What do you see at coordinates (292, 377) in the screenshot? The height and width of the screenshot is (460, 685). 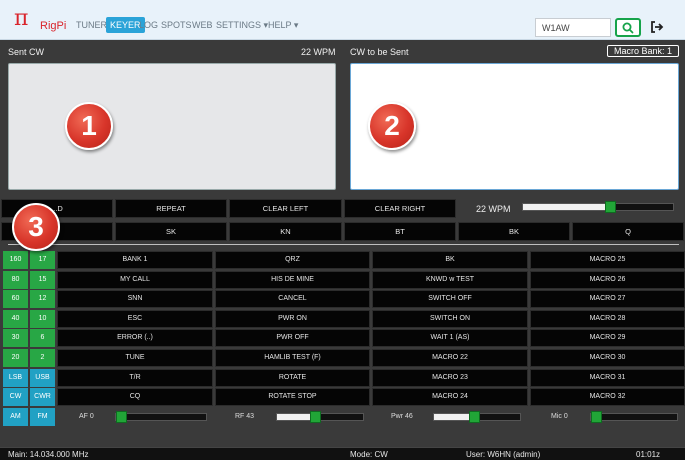 I see `macro-button: ROTATE` at bounding box center [292, 377].